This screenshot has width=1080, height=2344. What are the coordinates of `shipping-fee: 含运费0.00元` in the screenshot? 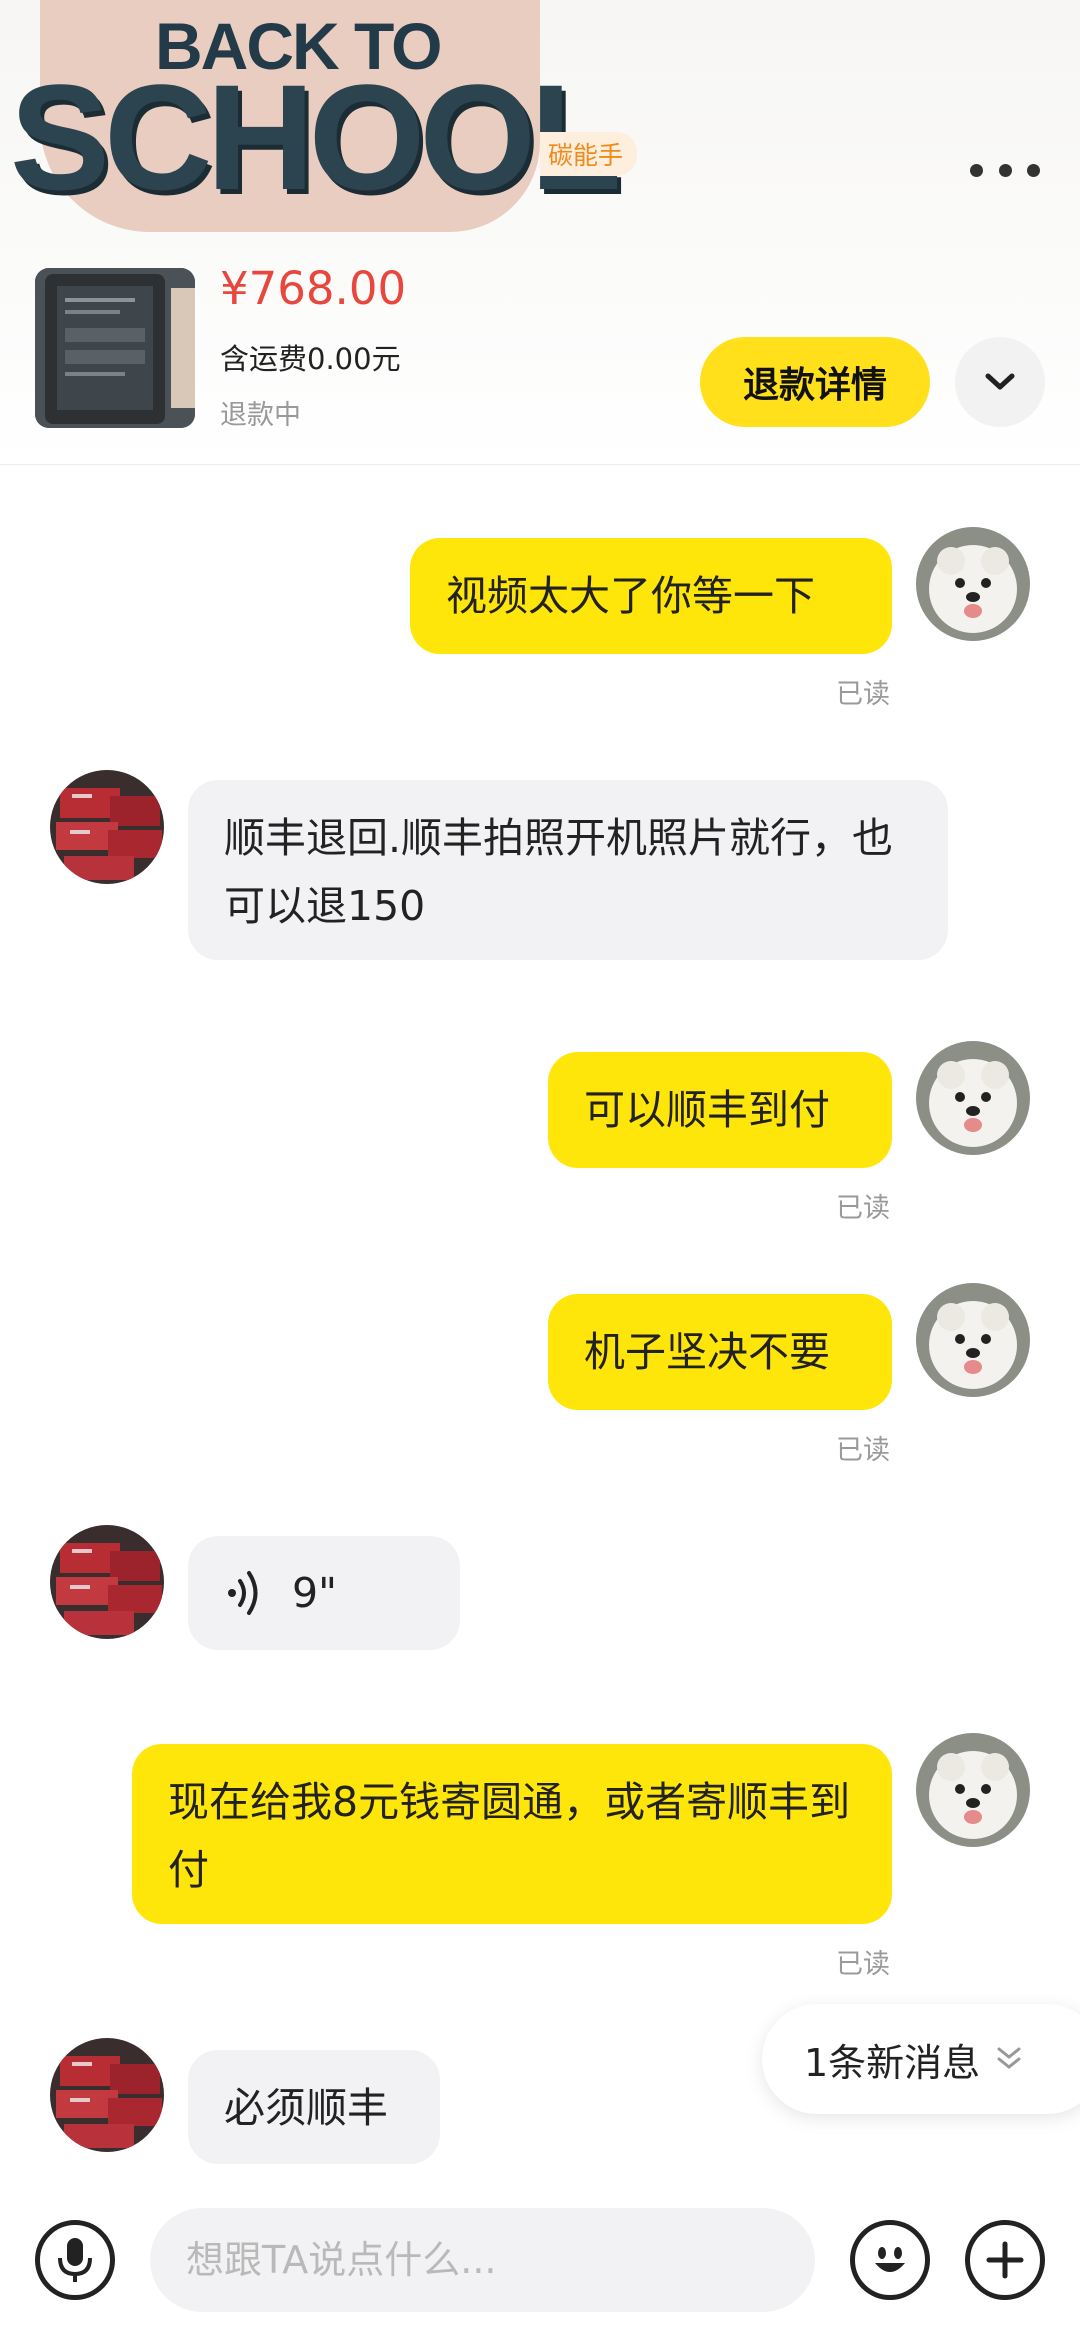 It's located at (310, 359).